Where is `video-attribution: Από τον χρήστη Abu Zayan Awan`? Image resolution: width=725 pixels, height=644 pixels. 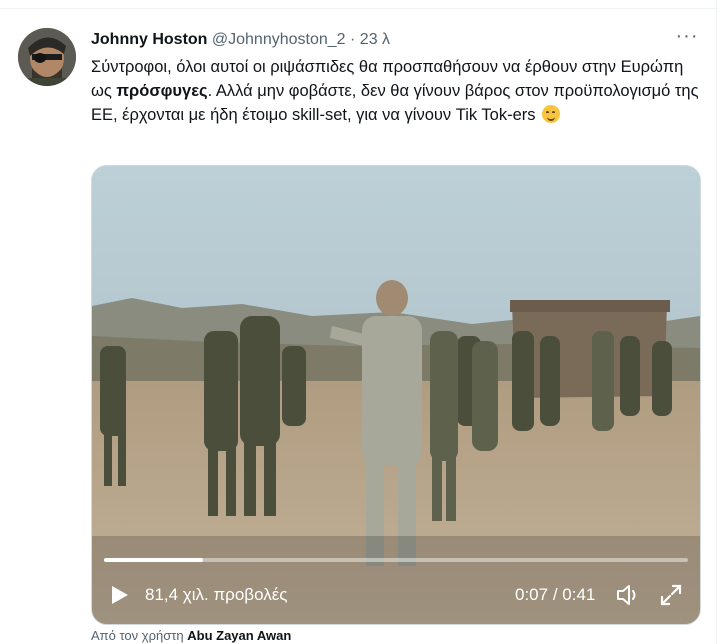
video-attribution: Από τον χρήστη Abu Zayan Awan is located at coordinates (191, 636).